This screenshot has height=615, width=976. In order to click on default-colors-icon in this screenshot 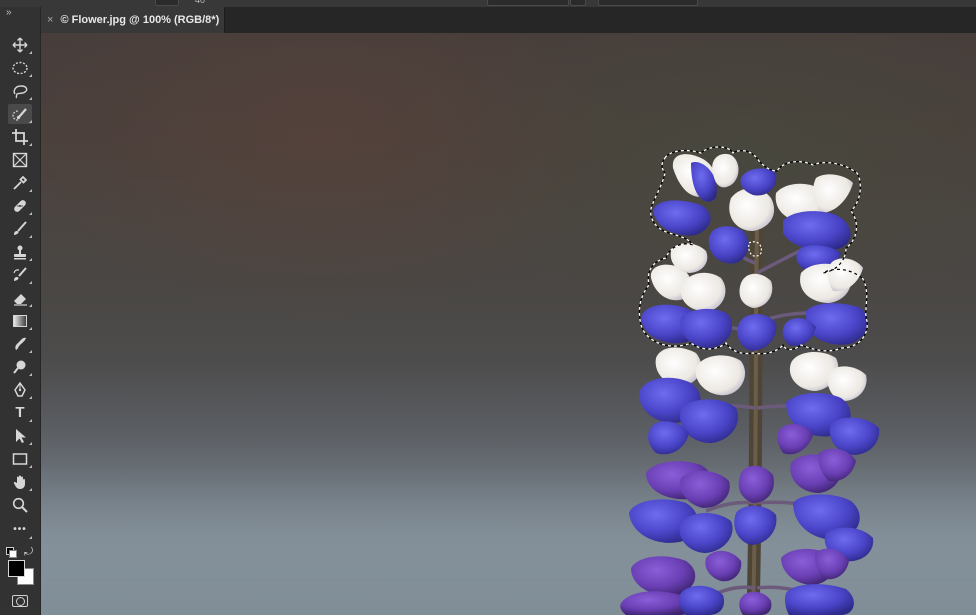, I will do `click(11, 552)`.